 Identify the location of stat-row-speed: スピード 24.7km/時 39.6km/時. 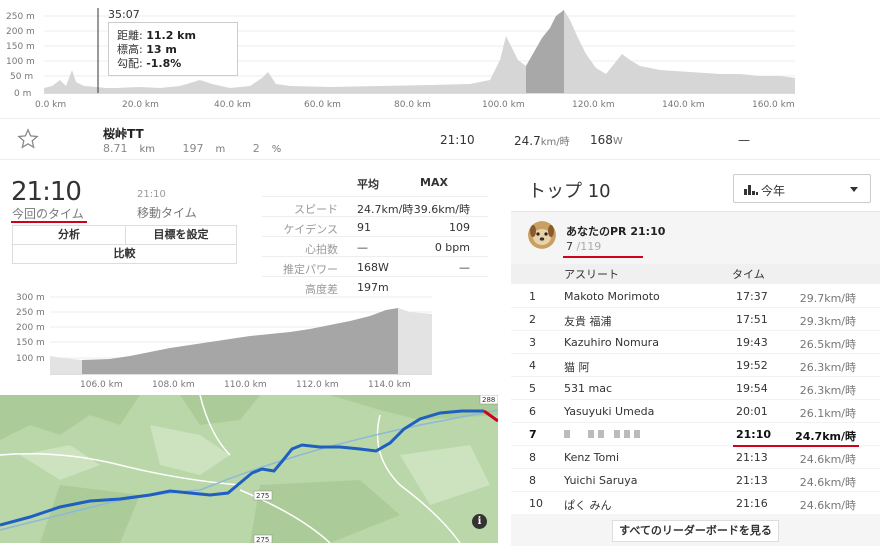
(375, 206).